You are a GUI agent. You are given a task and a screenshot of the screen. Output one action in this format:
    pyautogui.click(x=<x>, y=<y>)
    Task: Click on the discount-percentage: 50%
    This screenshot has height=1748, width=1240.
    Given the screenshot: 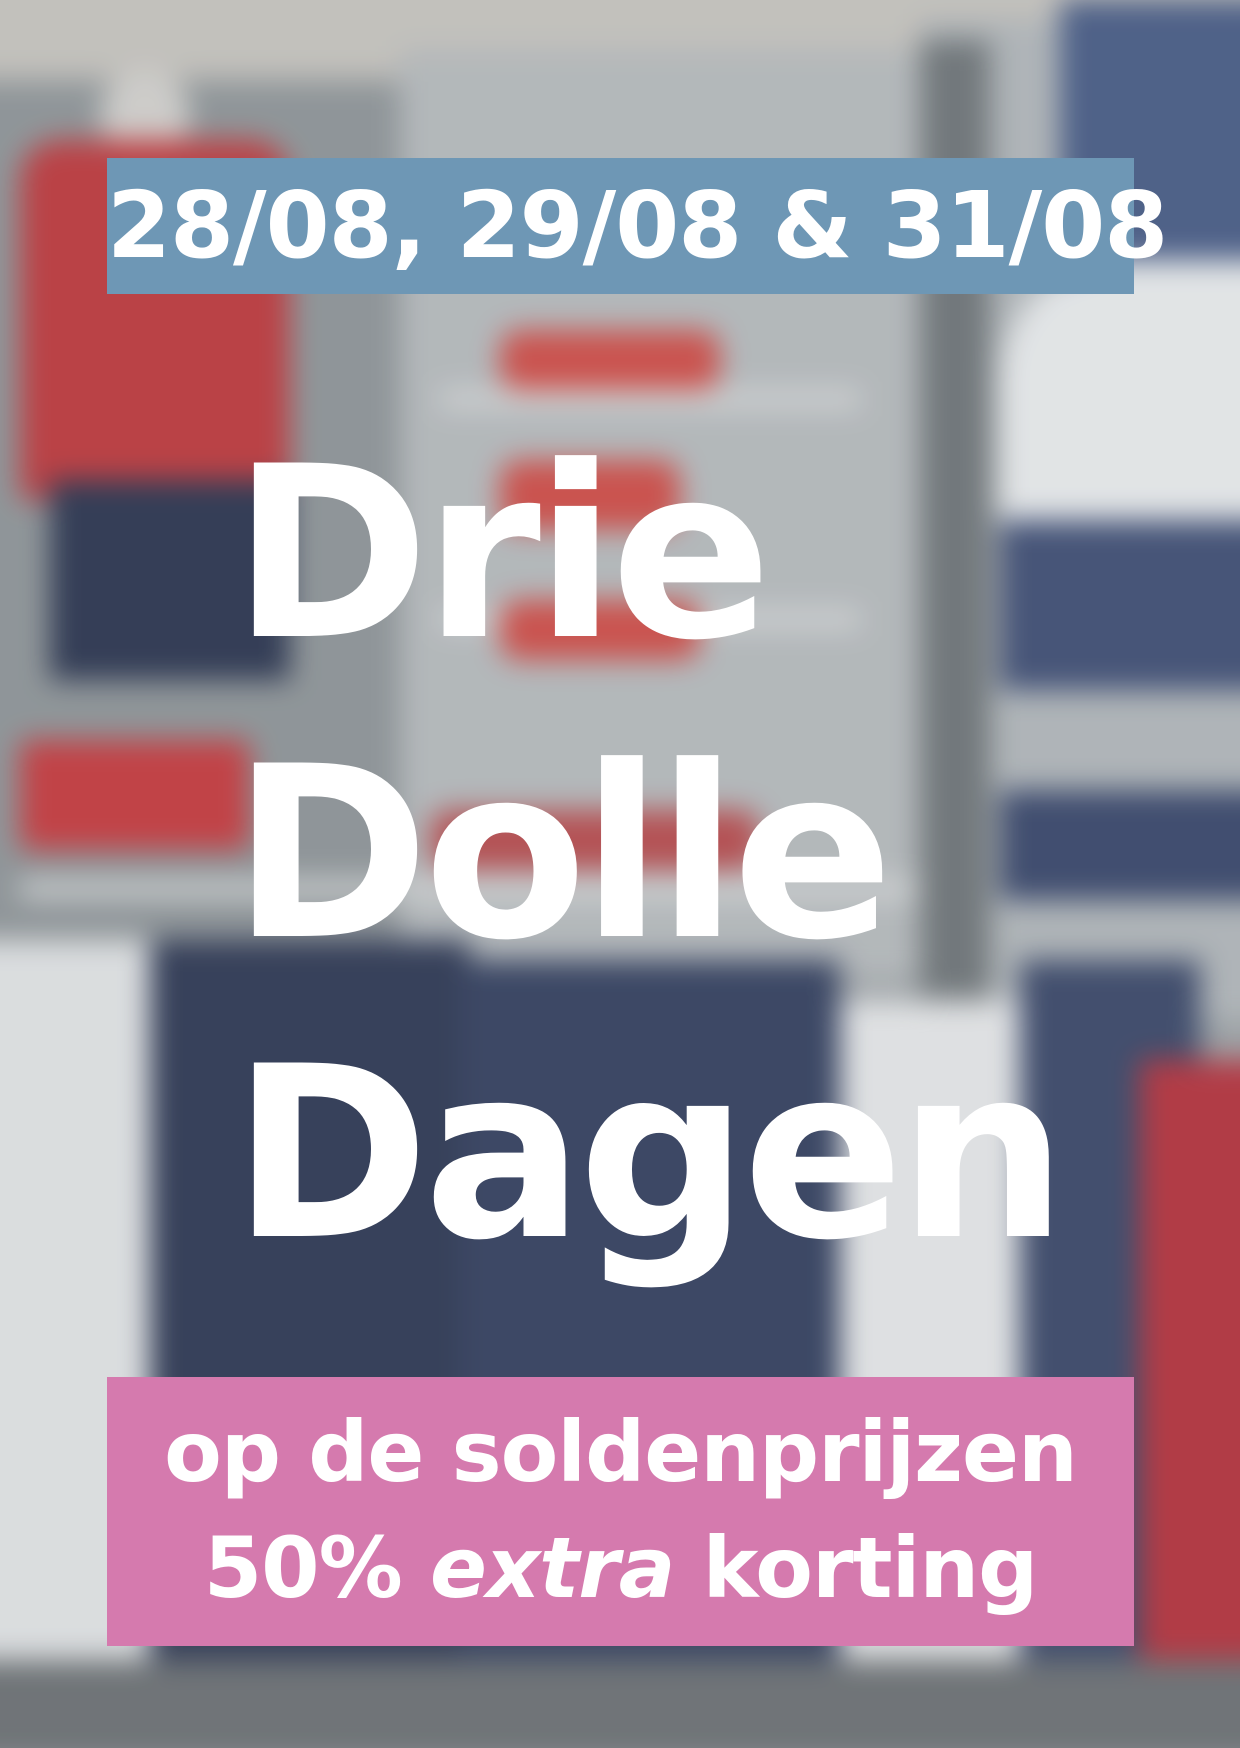 What is the action you would take?
    pyautogui.click(x=303, y=1568)
    